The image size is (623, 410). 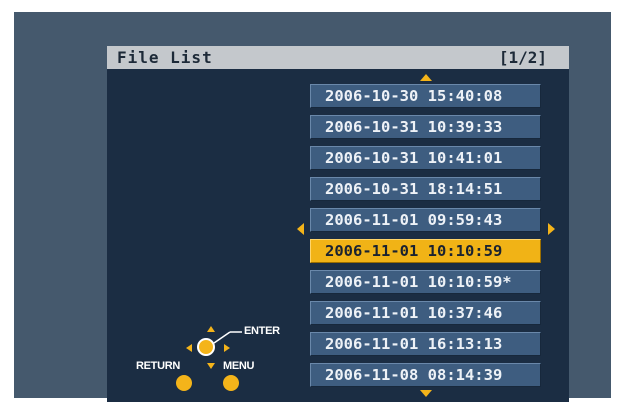 I want to click on page-prev-icon, so click(x=300, y=229).